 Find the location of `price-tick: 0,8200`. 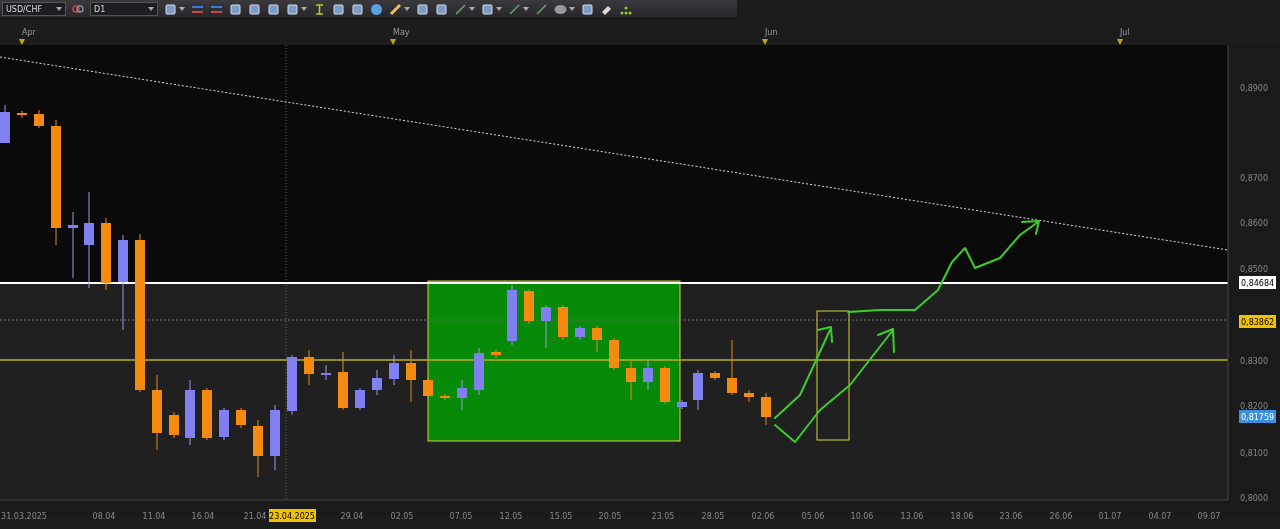

price-tick: 0,8200 is located at coordinates (1254, 406).